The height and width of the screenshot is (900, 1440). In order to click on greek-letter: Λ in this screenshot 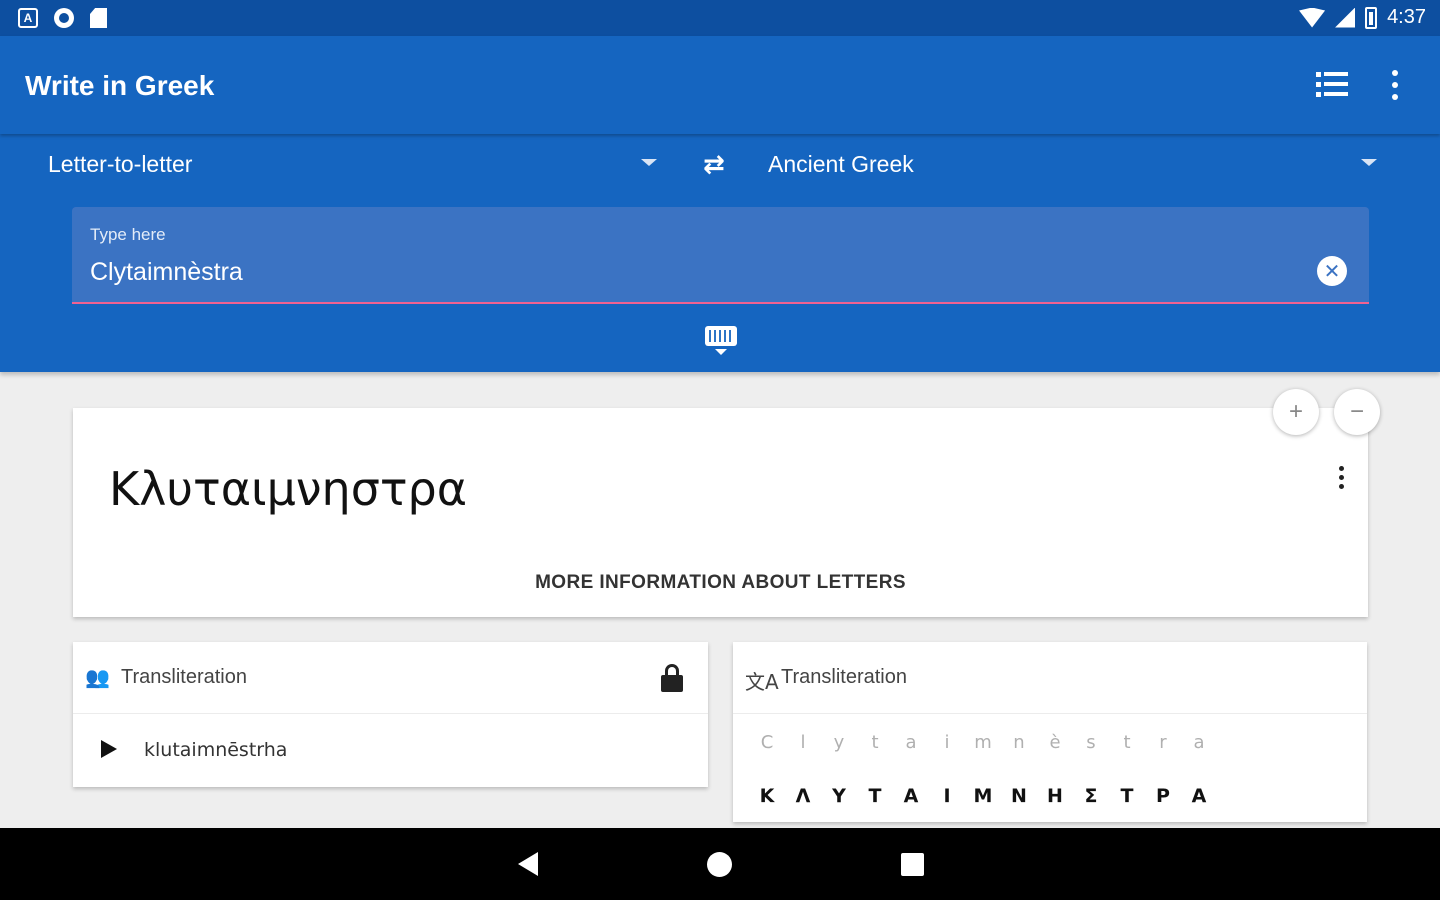, I will do `click(803, 796)`.